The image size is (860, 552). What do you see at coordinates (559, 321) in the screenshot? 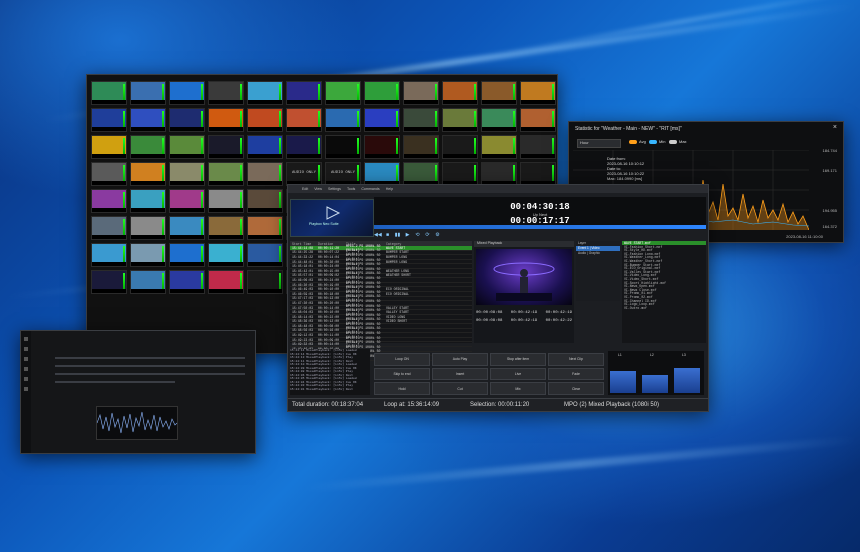
I see `timecode-out: 00:00:42:22` at bounding box center [559, 321].